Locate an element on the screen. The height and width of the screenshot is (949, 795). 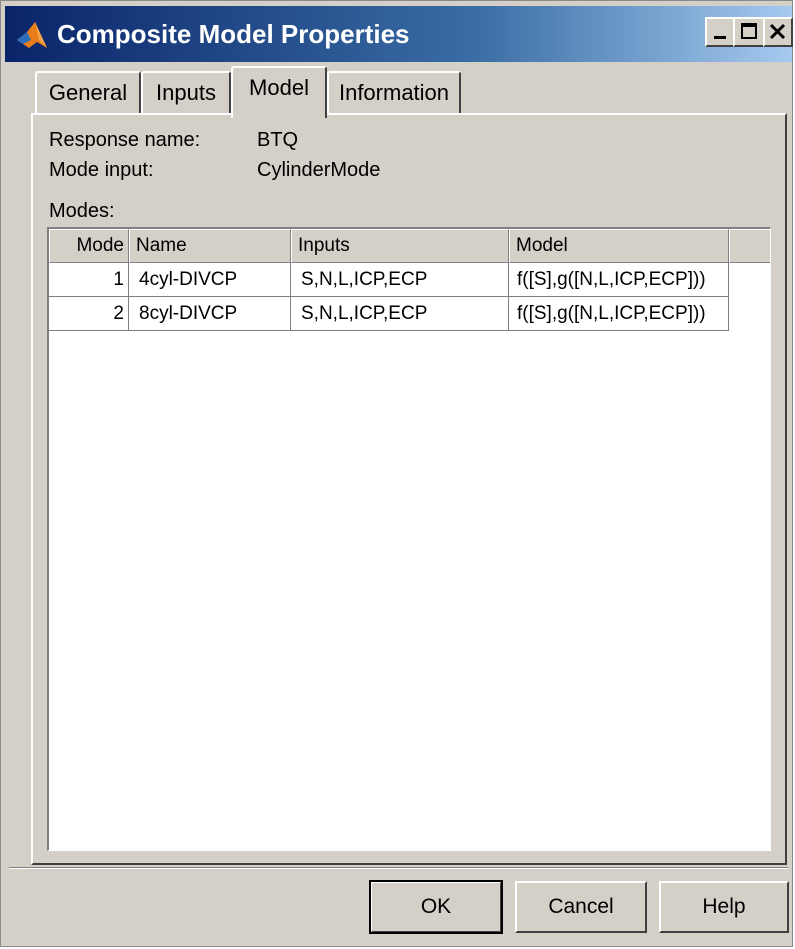
response-name-label: Response name: is located at coordinates (125, 140).